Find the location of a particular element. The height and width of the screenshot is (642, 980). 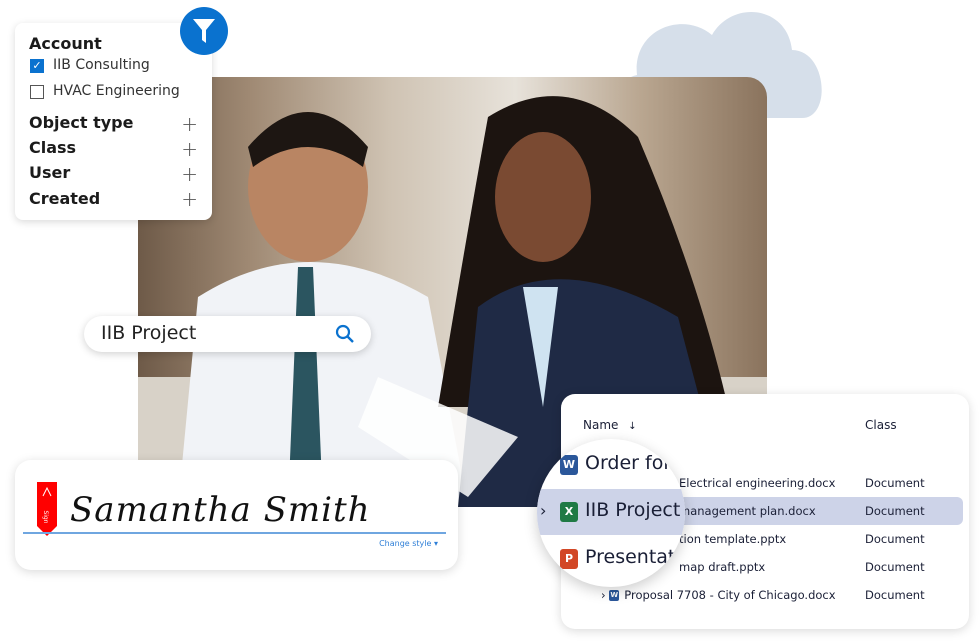

signature-line is located at coordinates (234, 533).